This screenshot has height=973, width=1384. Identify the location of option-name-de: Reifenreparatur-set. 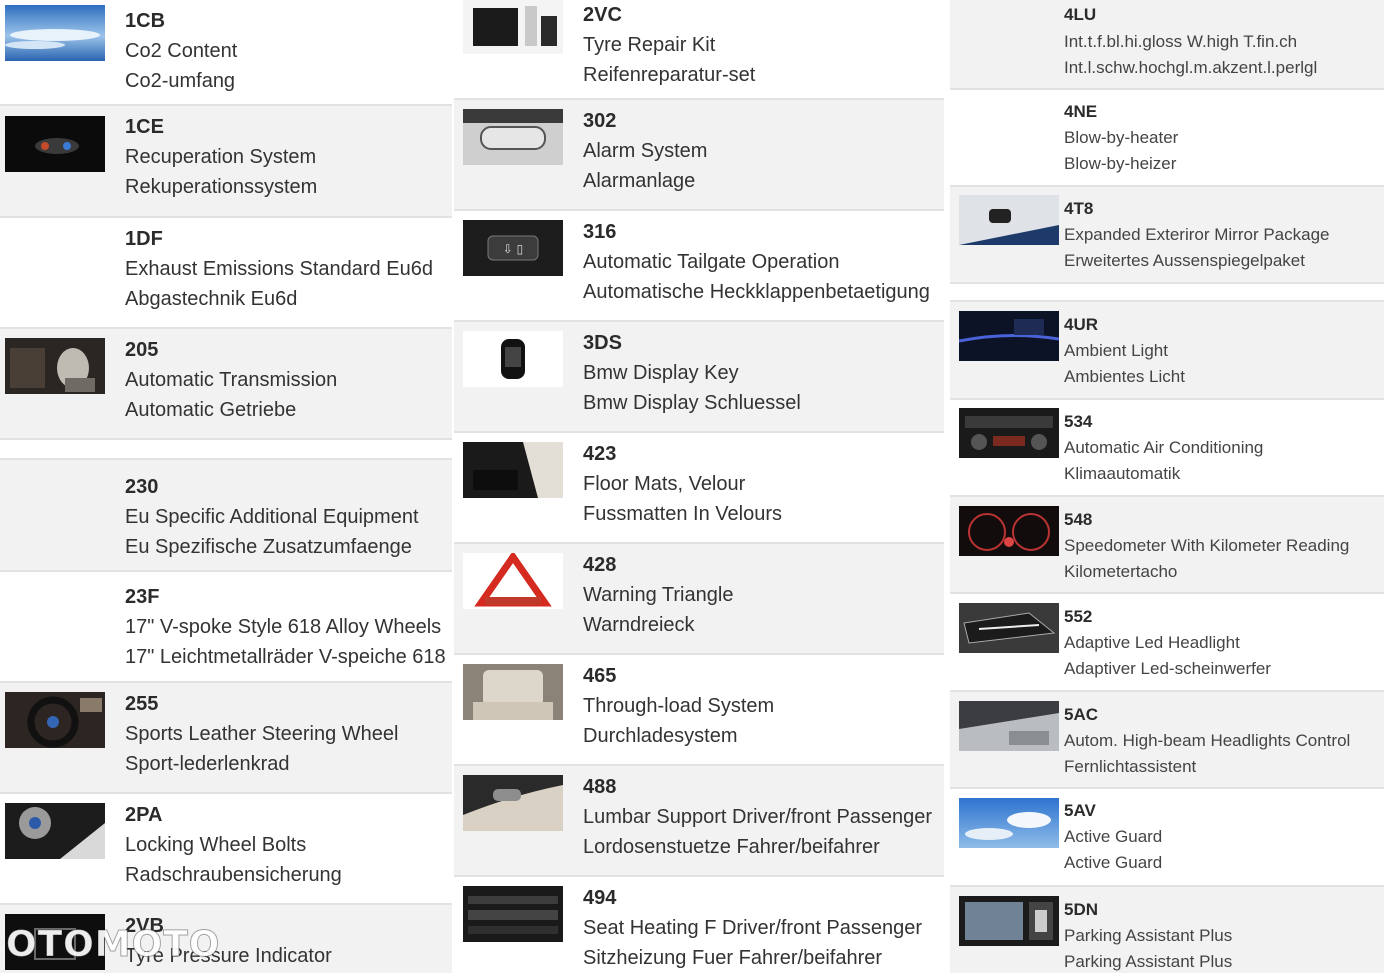
(669, 75).